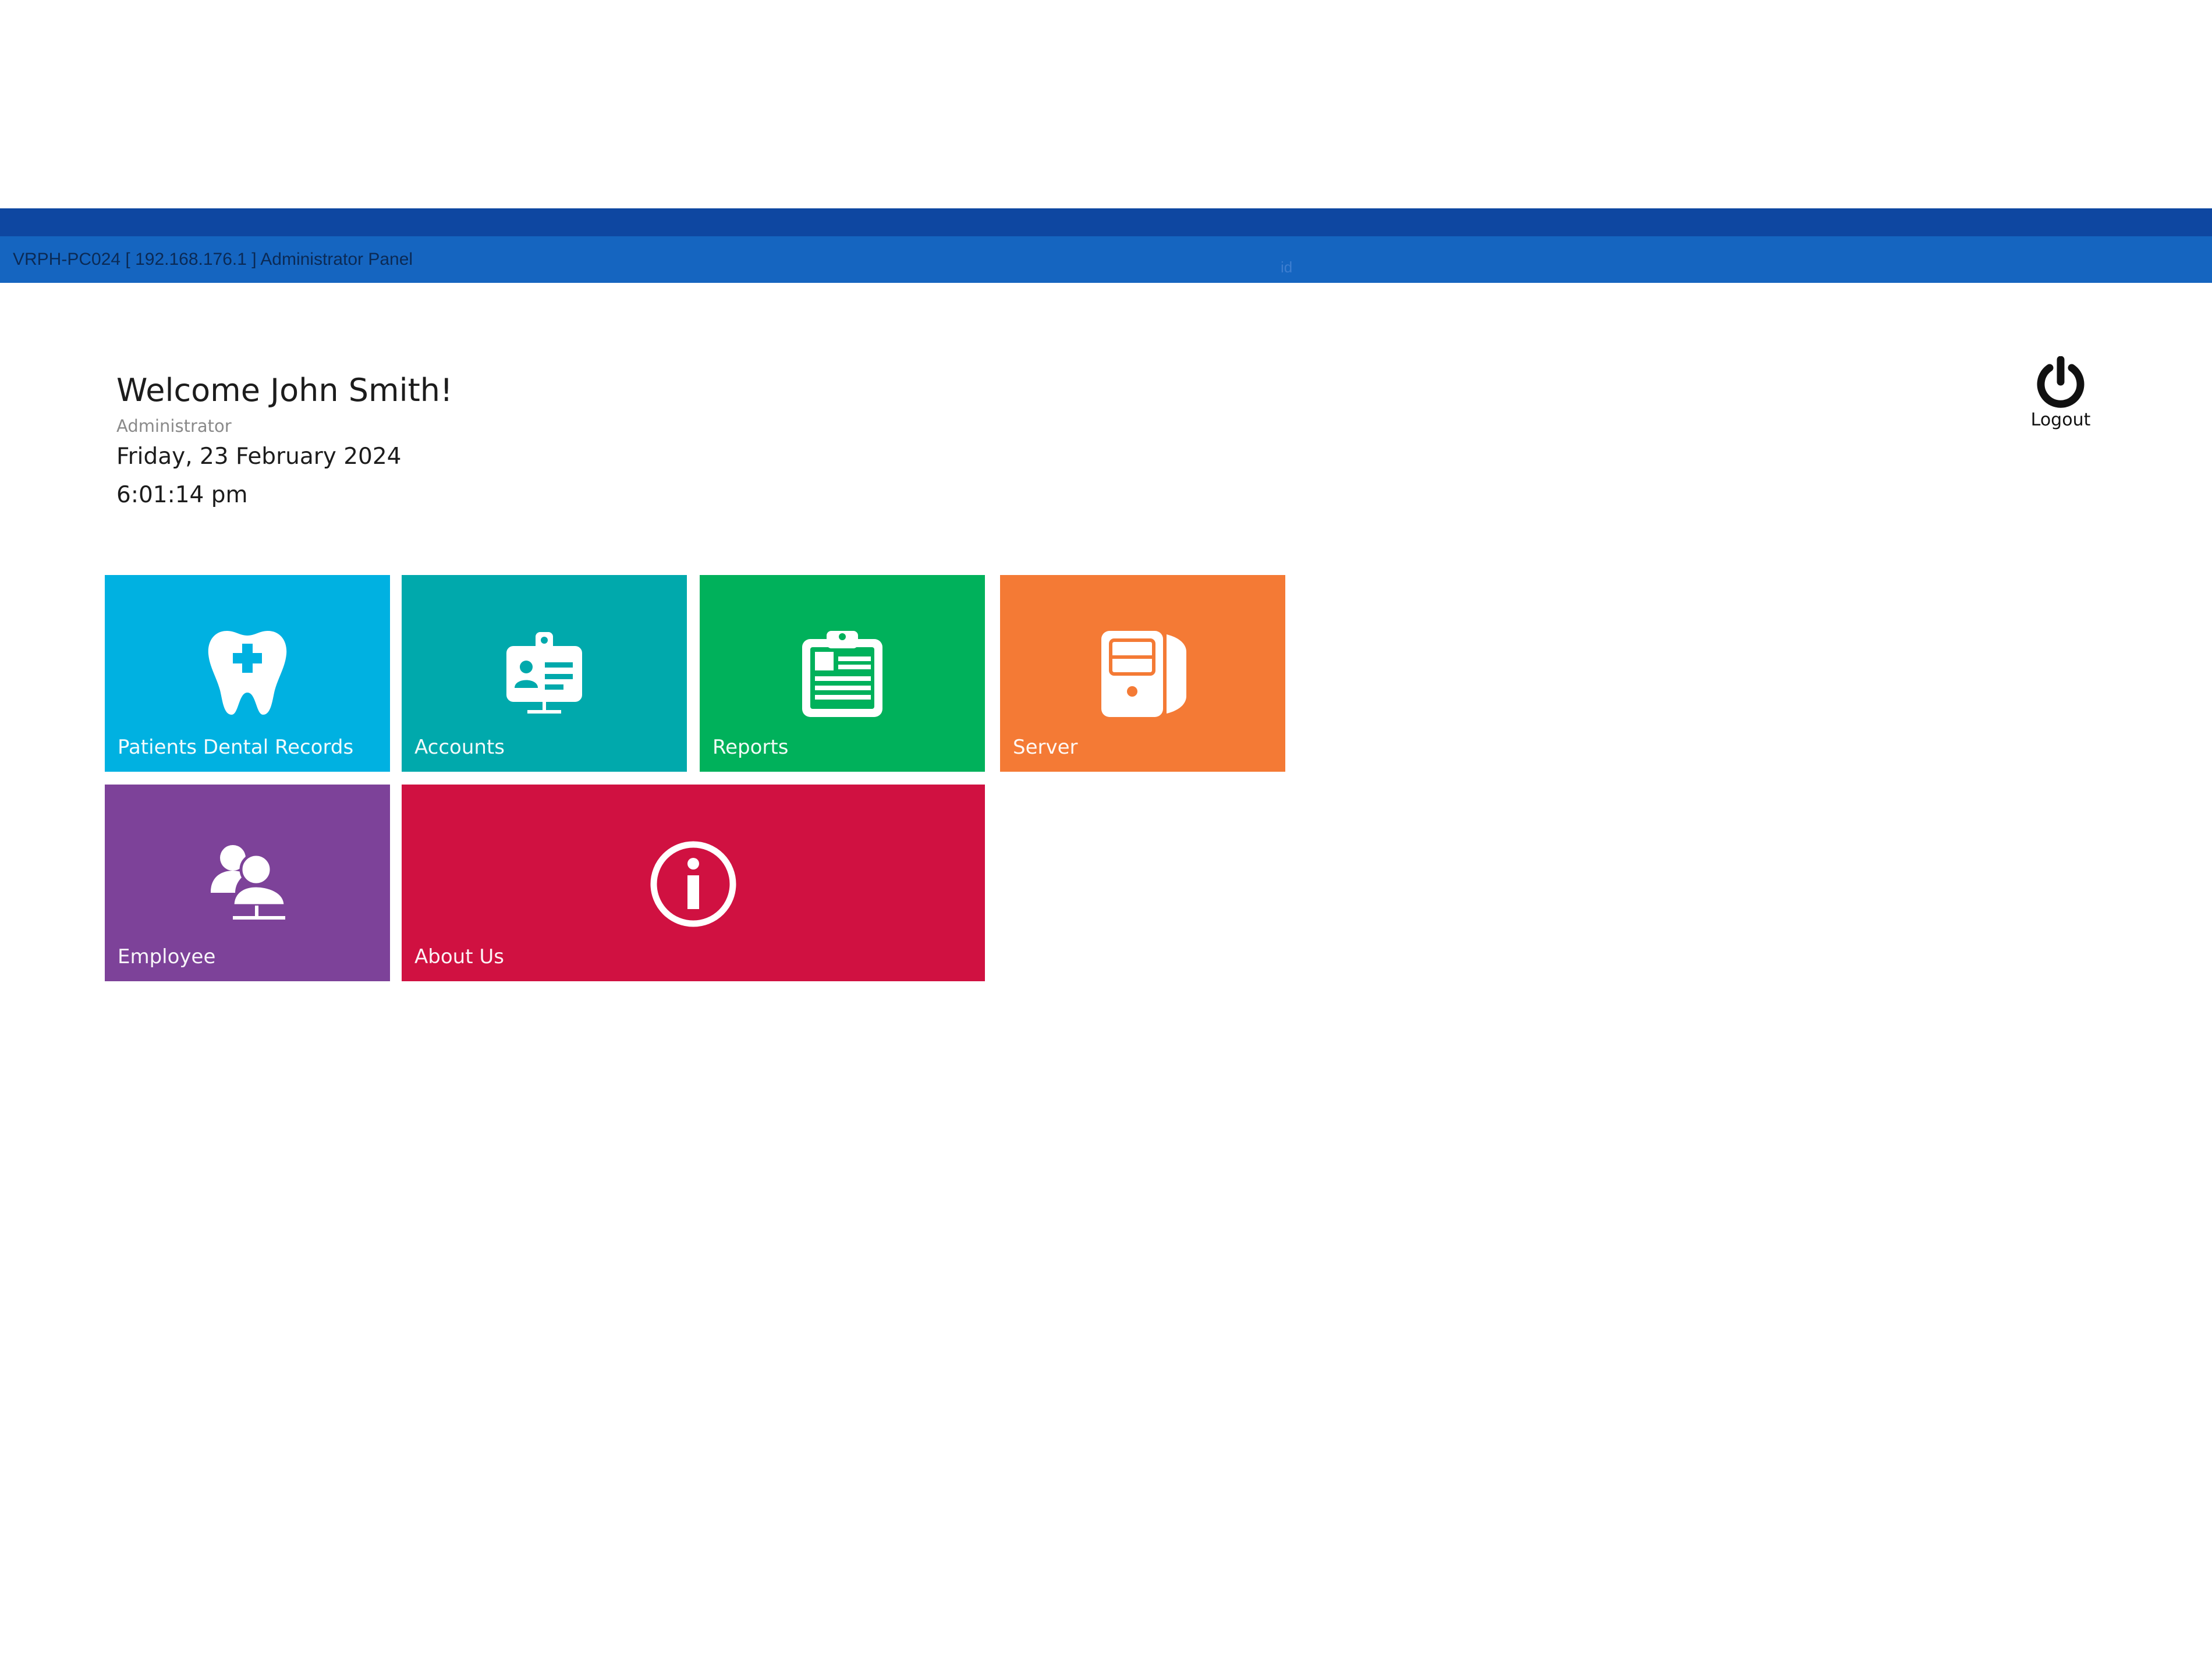  I want to click on tile-patients-dental-records: Patients Dental Records, so click(248, 674).